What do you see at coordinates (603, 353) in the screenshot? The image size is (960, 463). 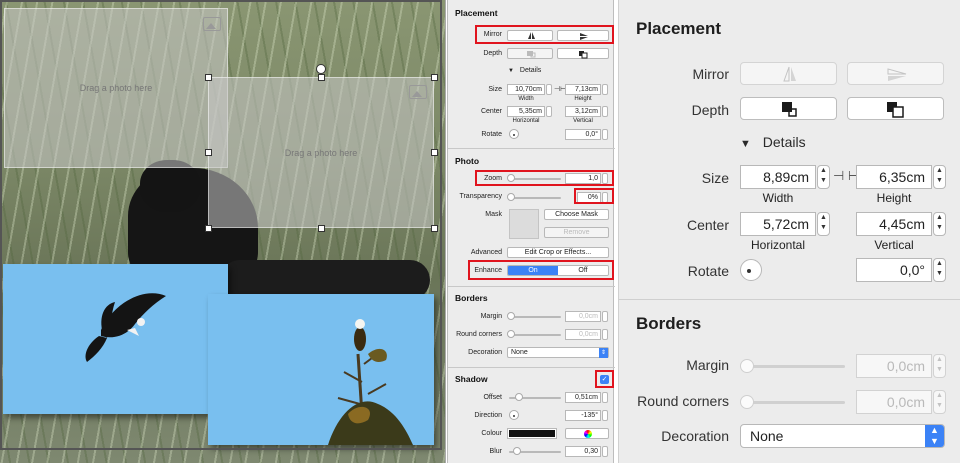 I see `select-chevron-icon: ⇕` at bounding box center [603, 353].